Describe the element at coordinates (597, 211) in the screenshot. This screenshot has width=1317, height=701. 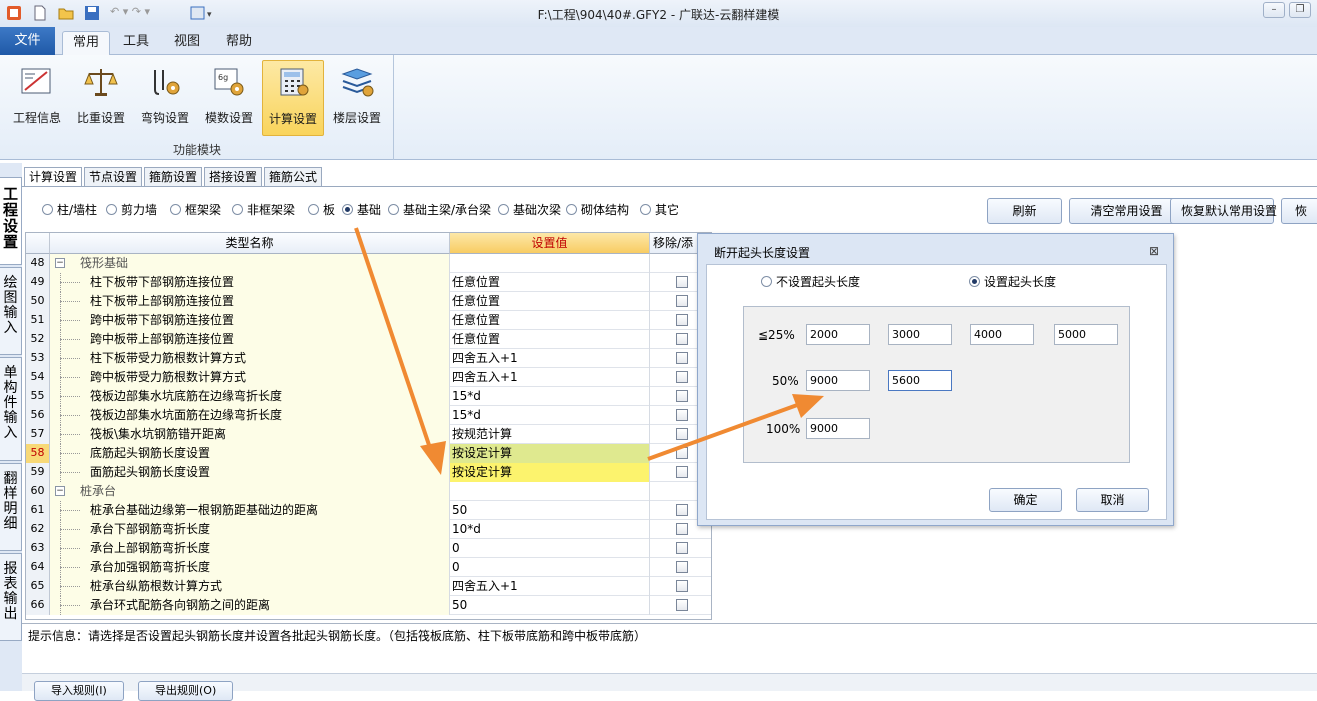
I see `radio-masonry: 砌体结构` at that location.